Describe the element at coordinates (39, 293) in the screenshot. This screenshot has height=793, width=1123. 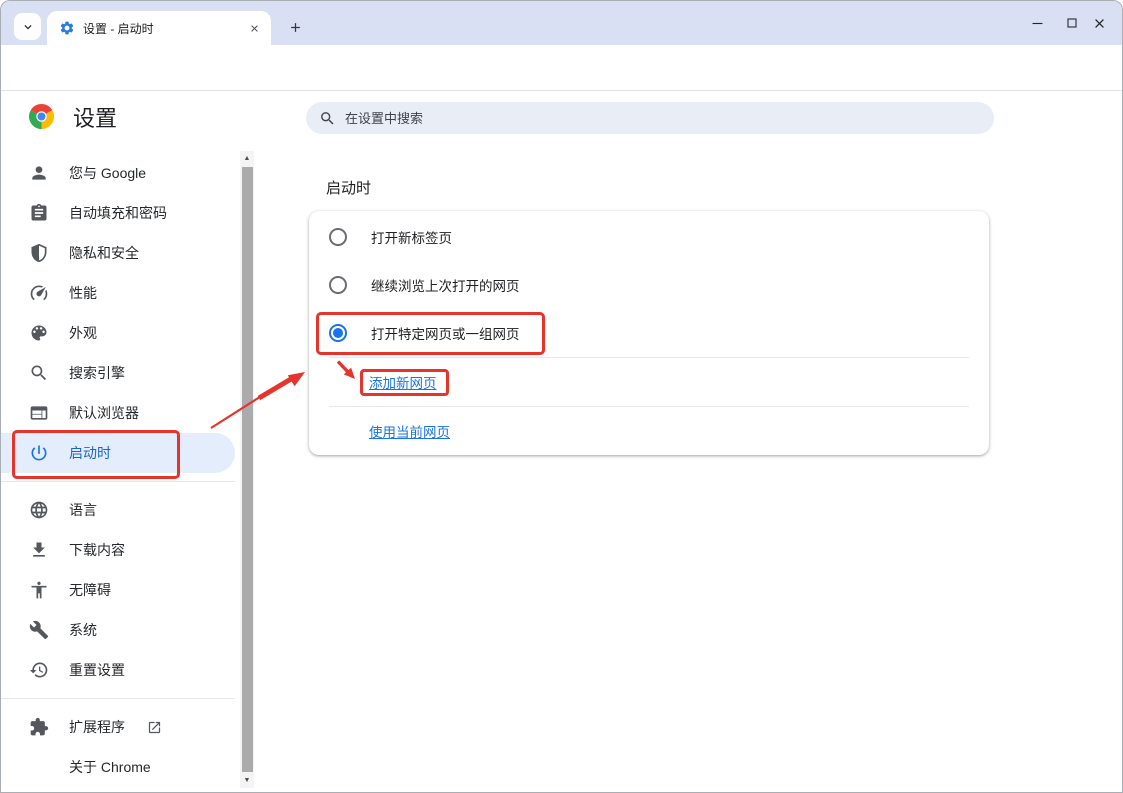
I see `speedometer-icon` at that location.